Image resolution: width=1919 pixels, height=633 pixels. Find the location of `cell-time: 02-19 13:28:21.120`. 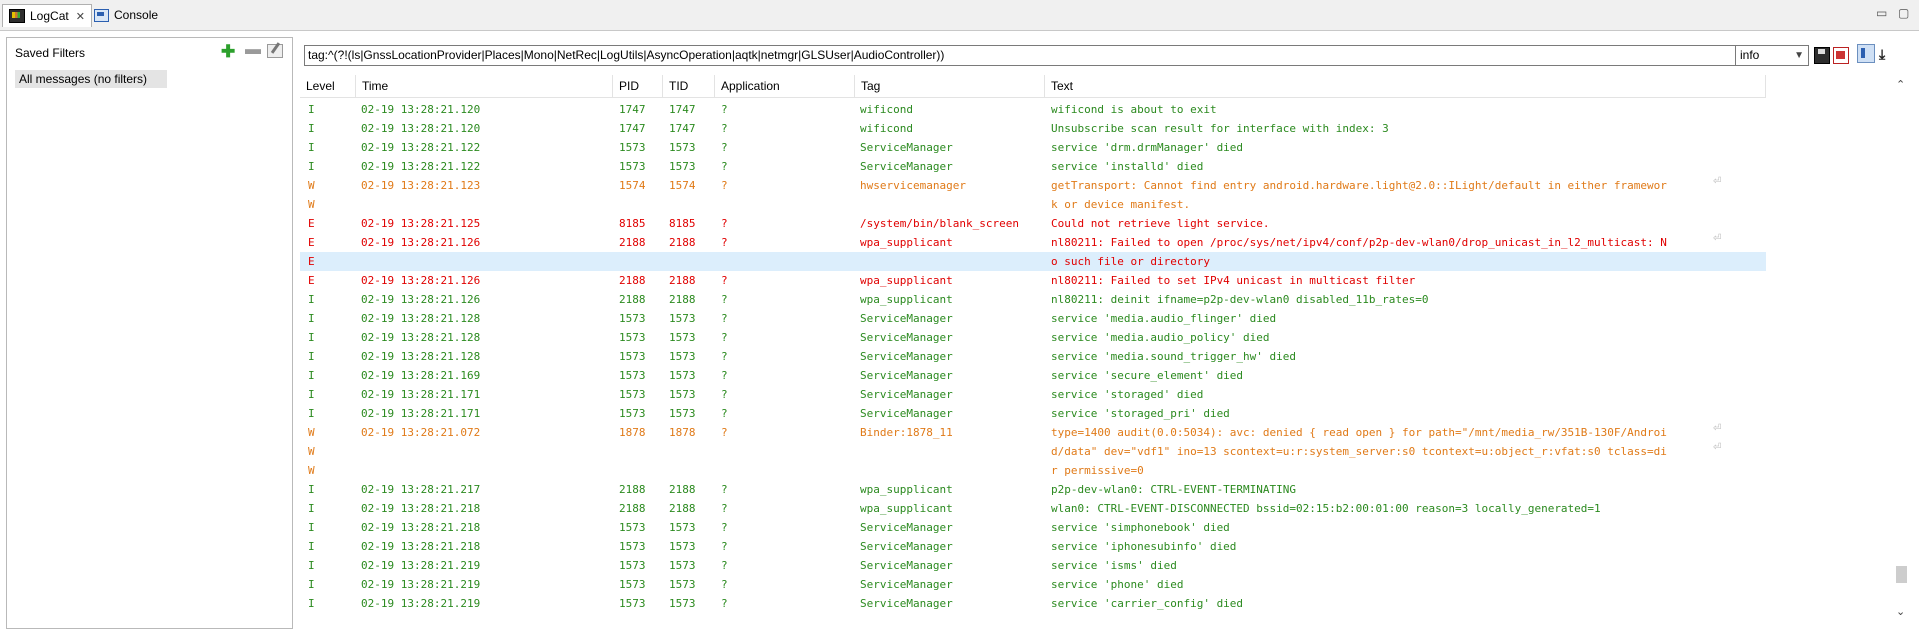

cell-time: 02-19 13:28:21.120 is located at coordinates (421, 128).